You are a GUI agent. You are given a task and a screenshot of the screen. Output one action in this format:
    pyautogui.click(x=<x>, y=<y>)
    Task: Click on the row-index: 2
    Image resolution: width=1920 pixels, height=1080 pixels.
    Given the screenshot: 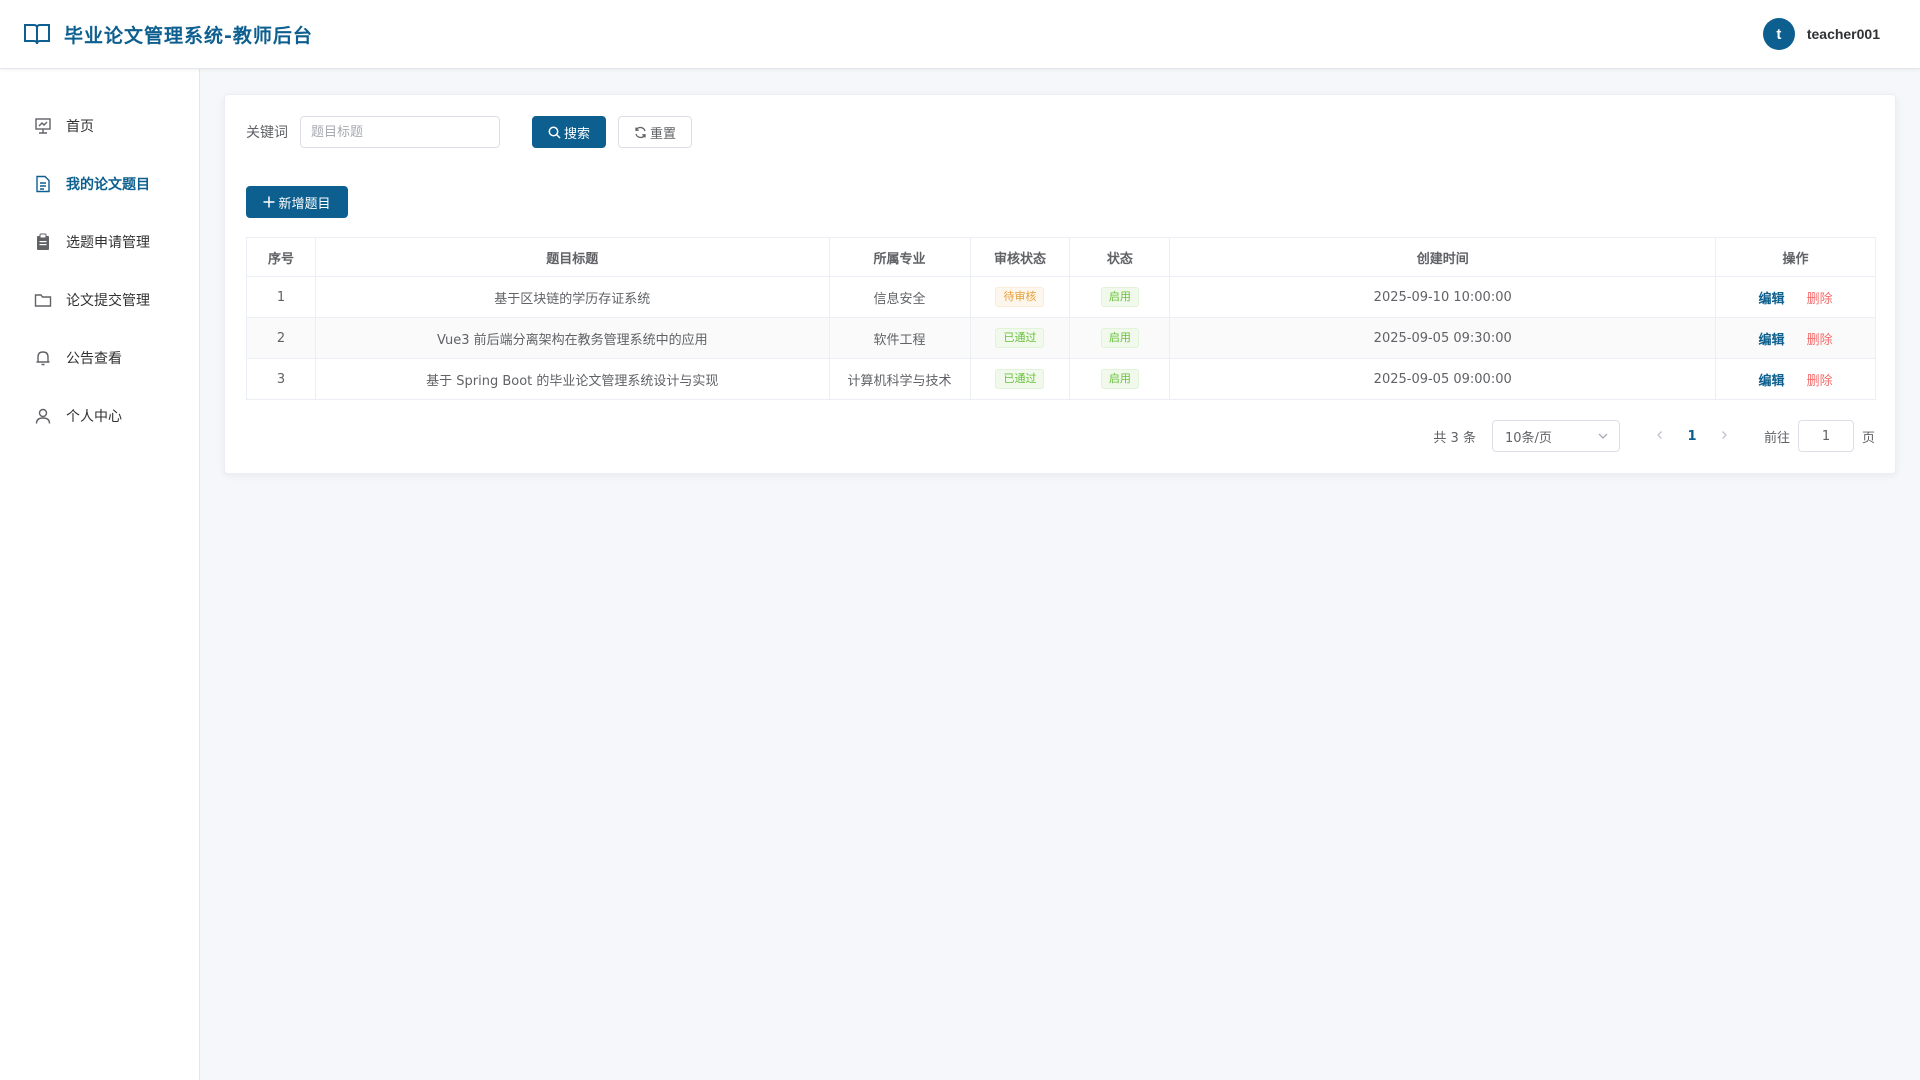 What is the action you would take?
    pyautogui.click(x=281, y=338)
    